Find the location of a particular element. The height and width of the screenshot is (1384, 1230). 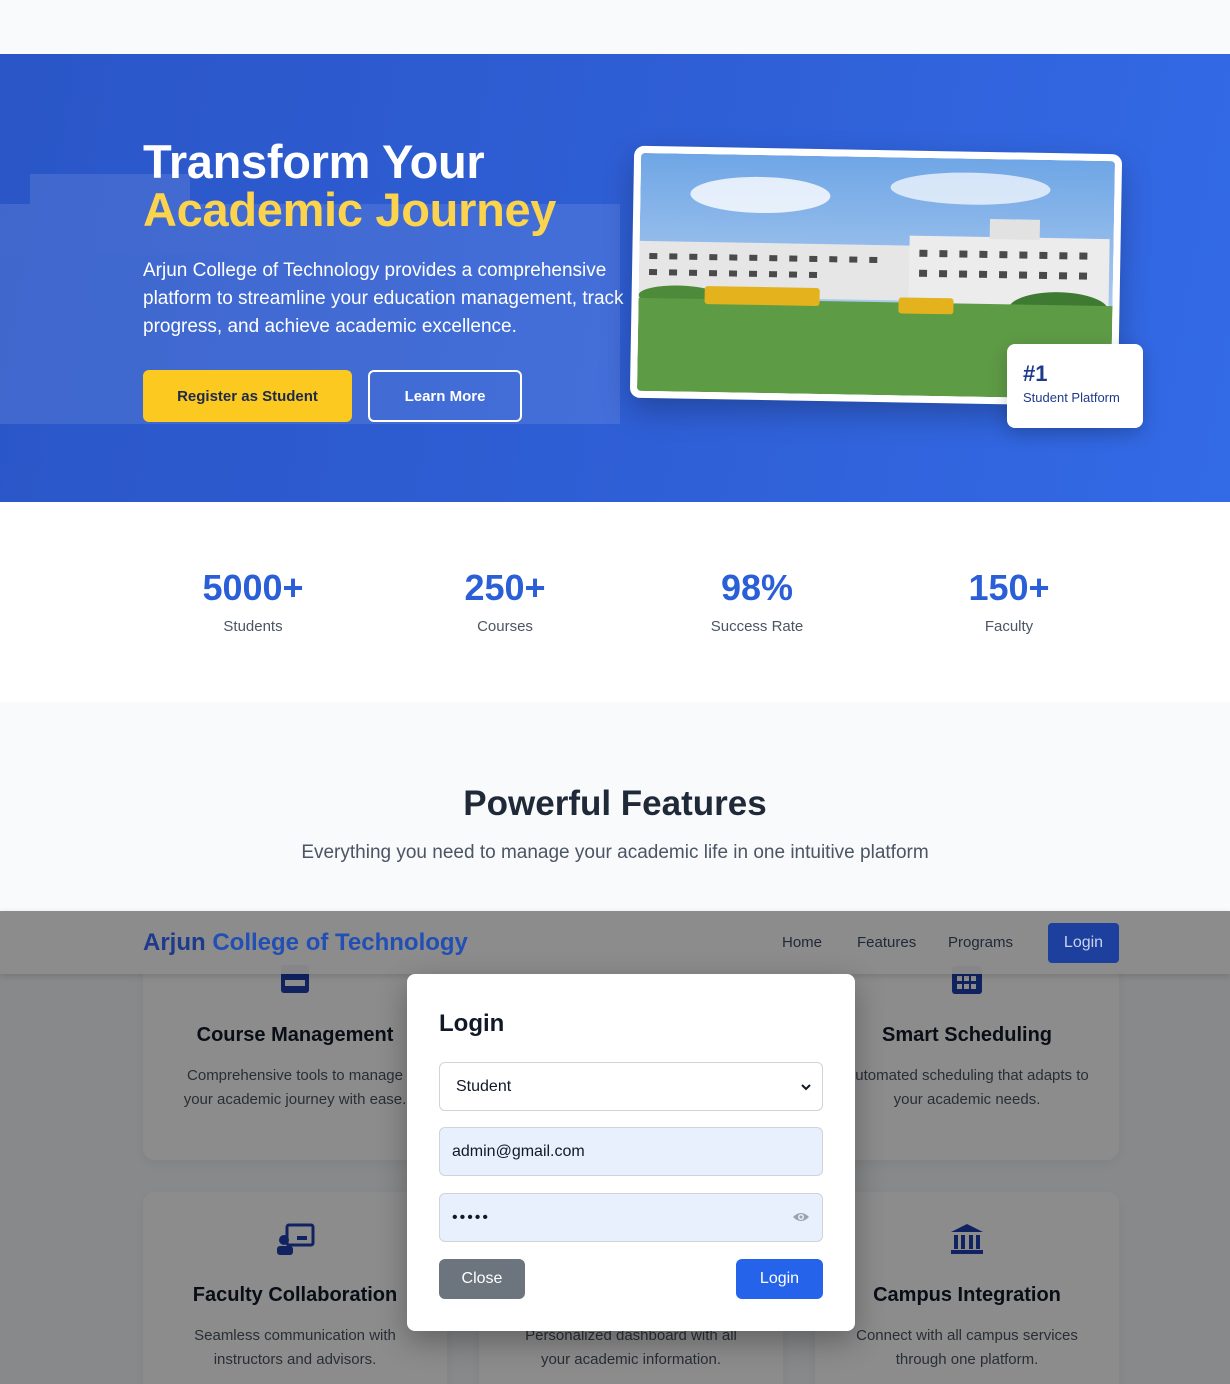

stat-courses: 250+ Courses is located at coordinates (505, 600).